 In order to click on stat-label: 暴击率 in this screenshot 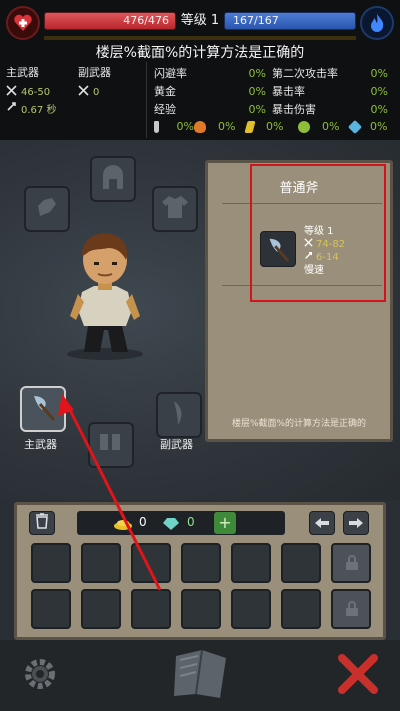, I will do `click(288, 91)`.